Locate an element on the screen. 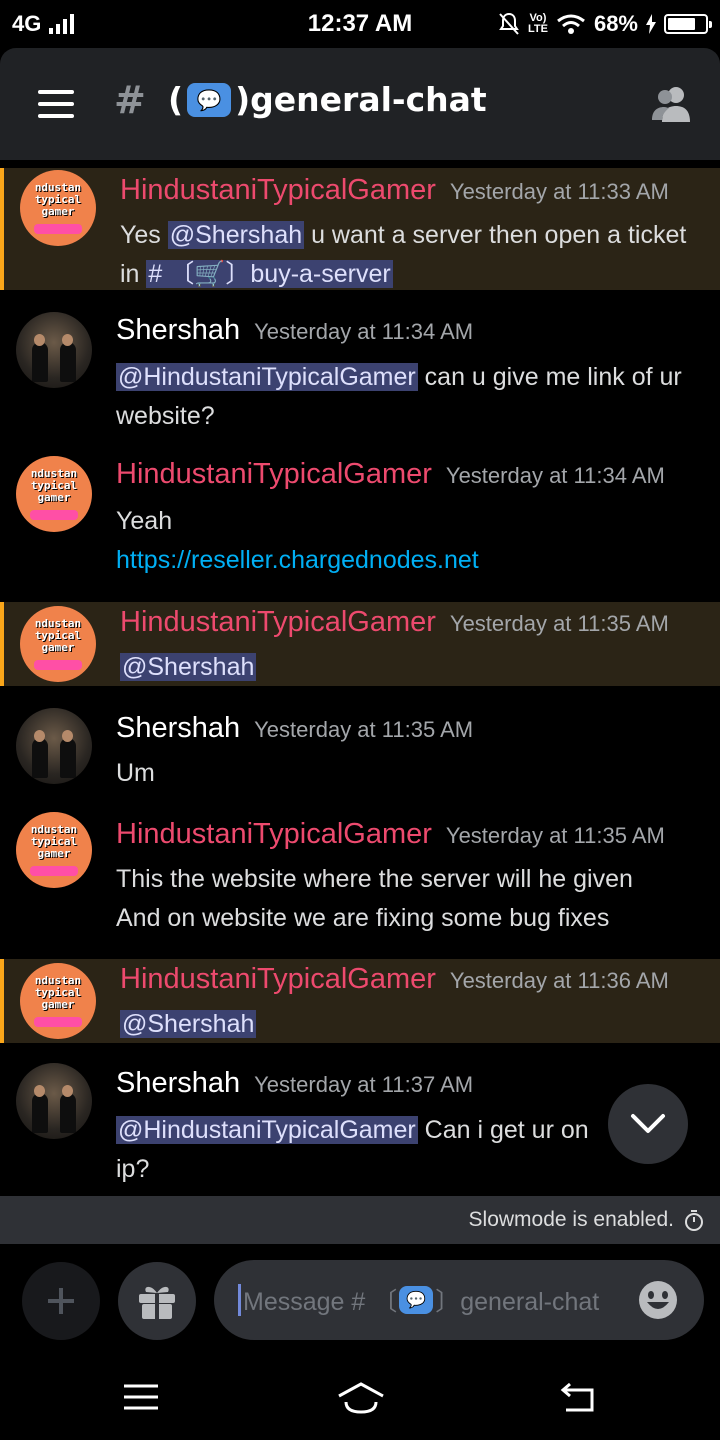 The height and width of the screenshot is (1440, 720). message-placeholder: Message # 〔 💬 〕general-chat is located at coordinates (421, 1301).